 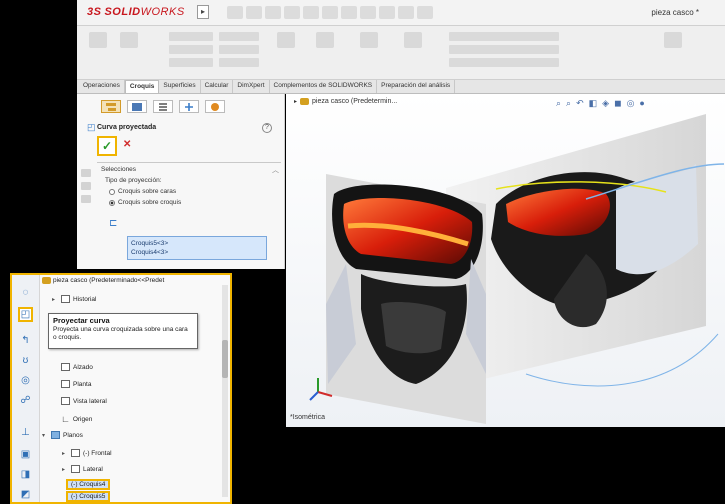 I want to click on tab-dimxpert: DimXpert, so click(x=251, y=86).